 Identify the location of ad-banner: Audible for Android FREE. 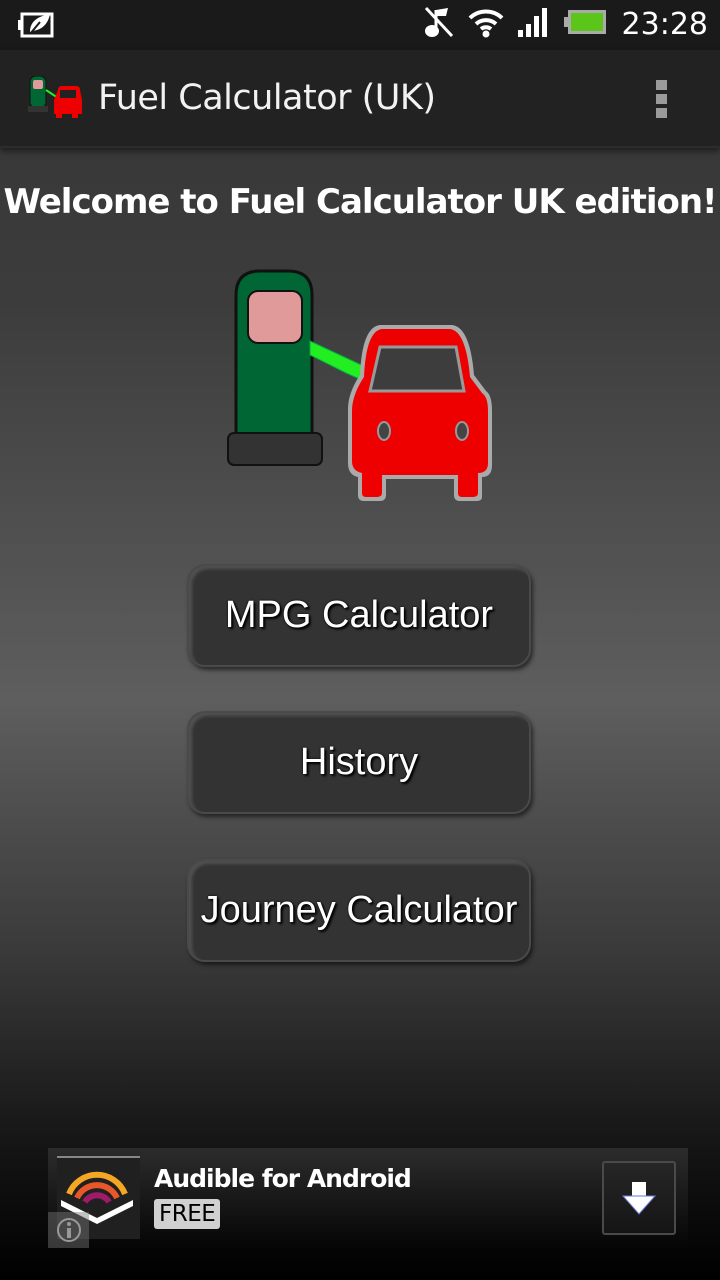
(368, 1198).